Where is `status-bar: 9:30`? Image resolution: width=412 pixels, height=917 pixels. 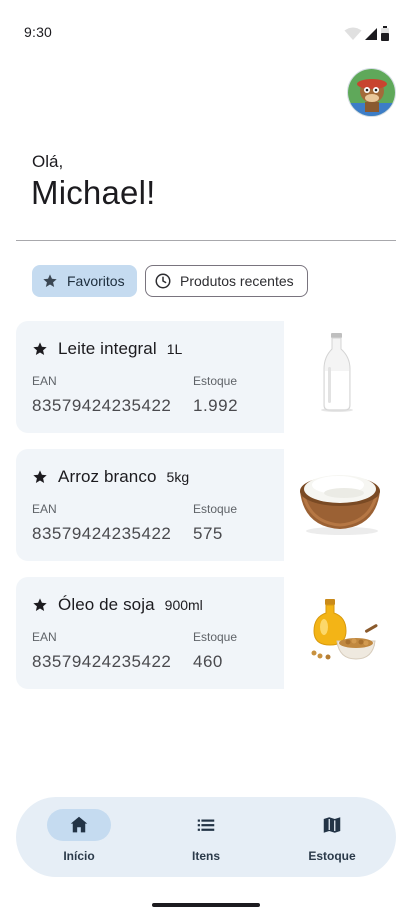 status-bar: 9:30 is located at coordinates (206, 32).